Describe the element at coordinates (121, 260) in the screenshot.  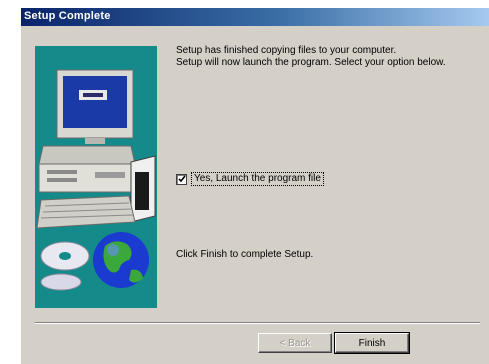
I see `globe-icon` at that location.